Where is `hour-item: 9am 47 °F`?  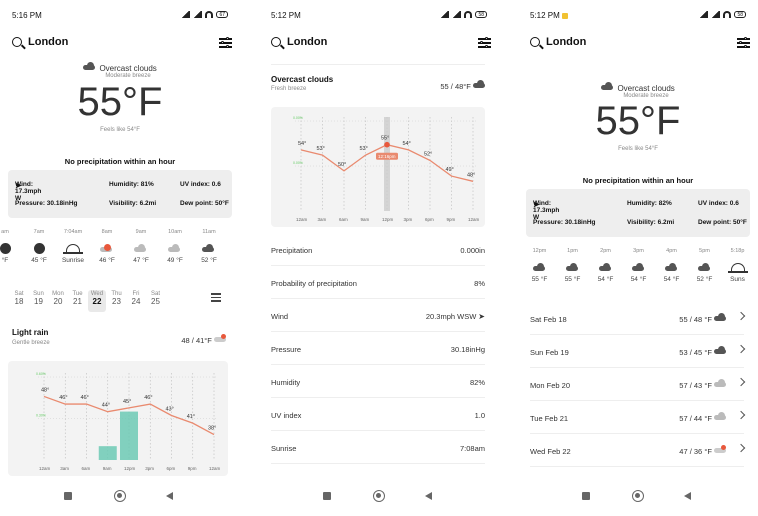
hour-item: 9am 47 °F is located at coordinates (141, 246).